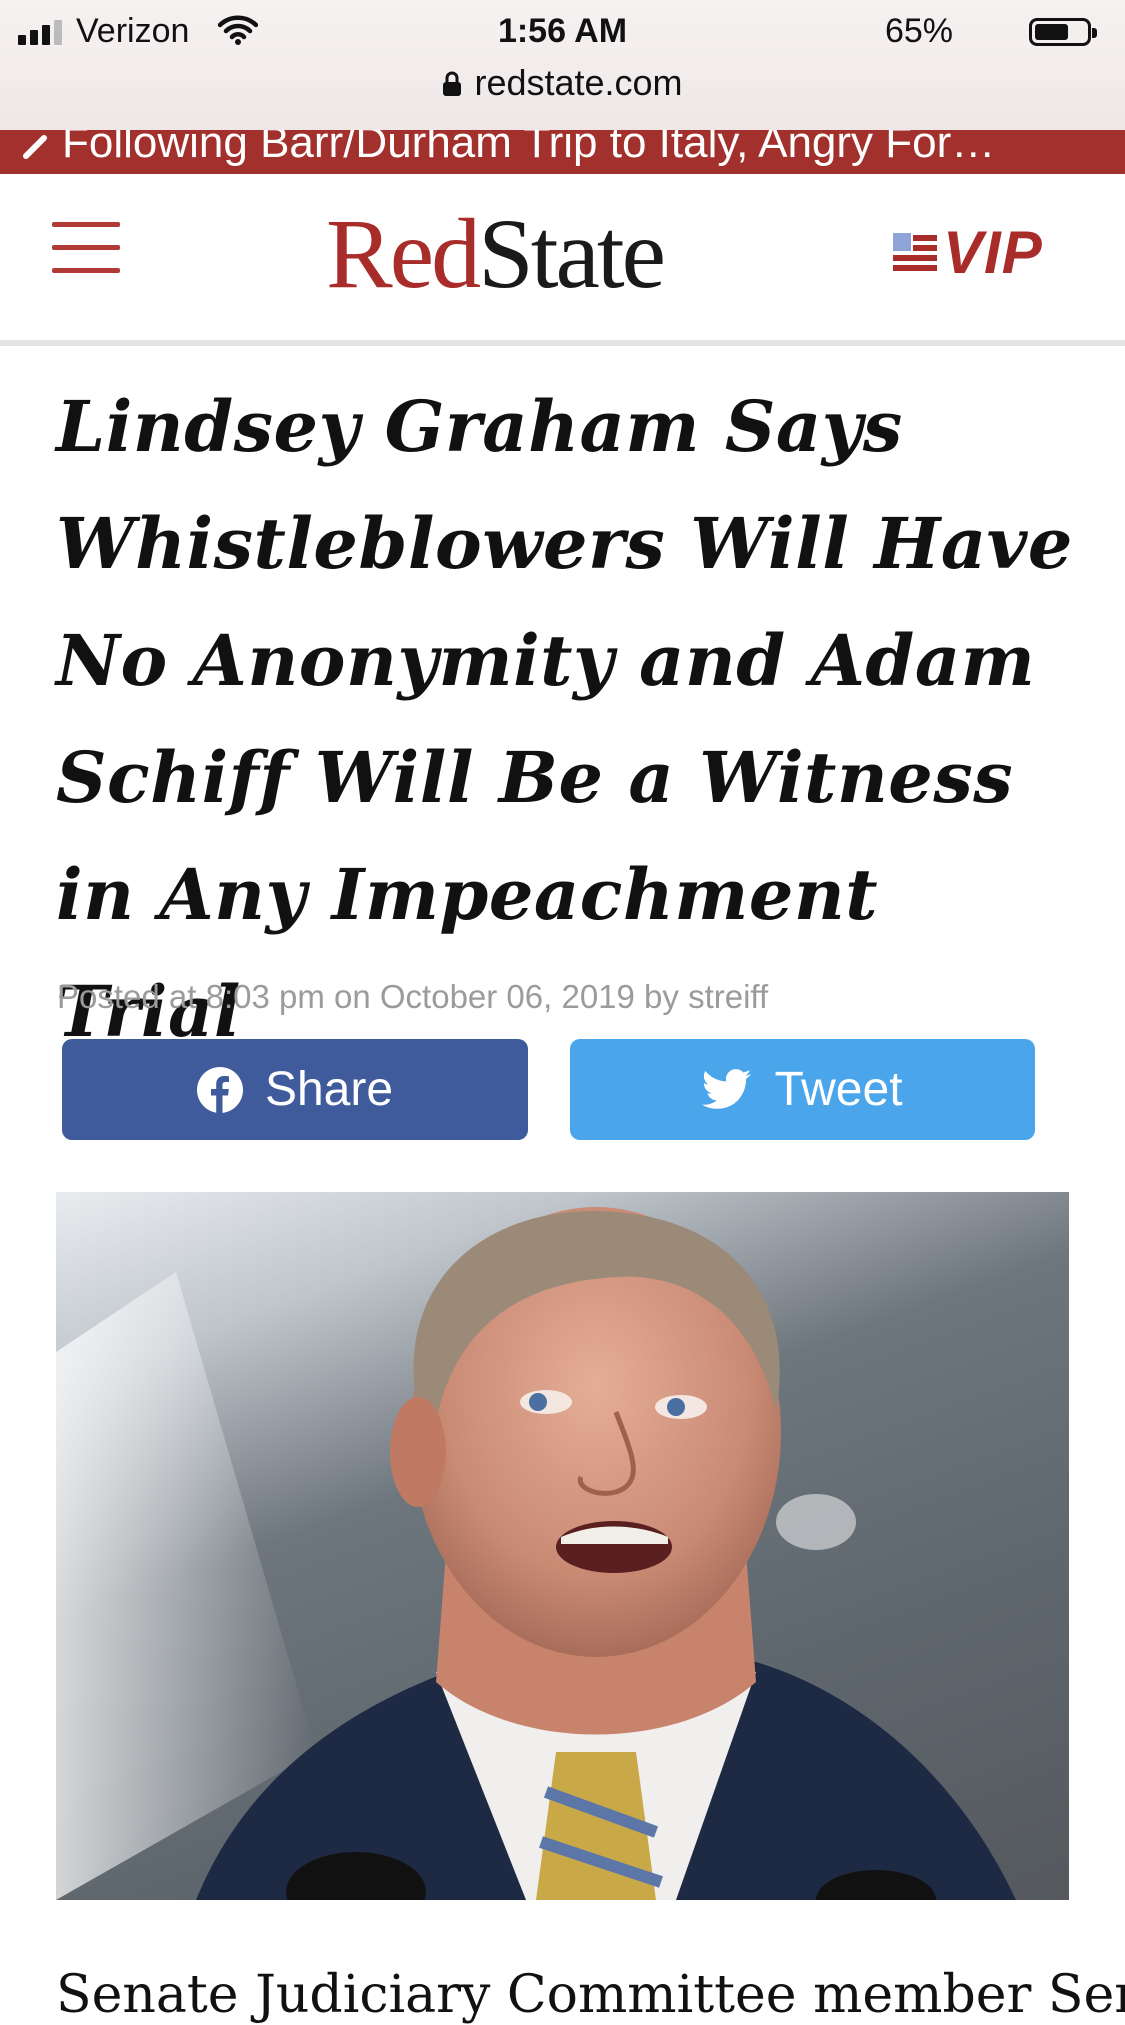 This screenshot has height=2025, width=1125. Describe the element at coordinates (1063, 32) in the screenshot. I see `battery-icon` at that location.